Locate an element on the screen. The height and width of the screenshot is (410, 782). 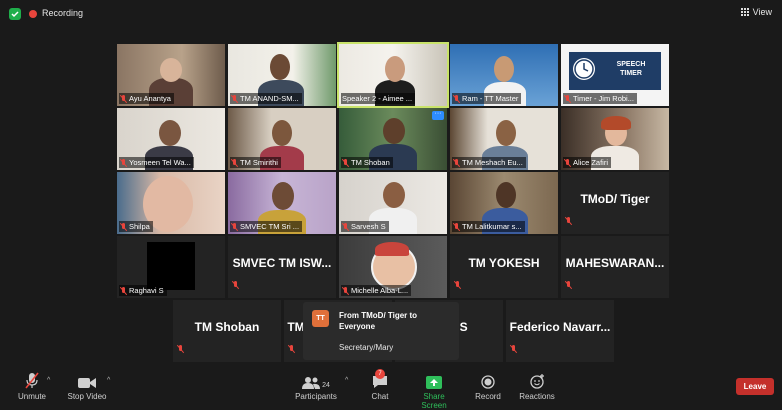
chat-message-text: Secretary/Mary is located at coordinates (366, 347).